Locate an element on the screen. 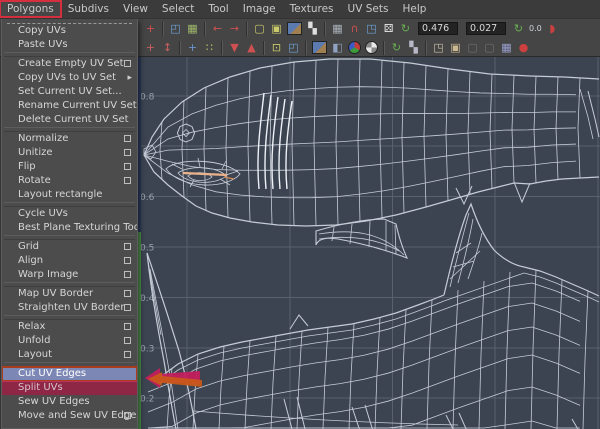 The image size is (600, 429). uv-lattice-cut-icon: + is located at coordinates (150, 29).